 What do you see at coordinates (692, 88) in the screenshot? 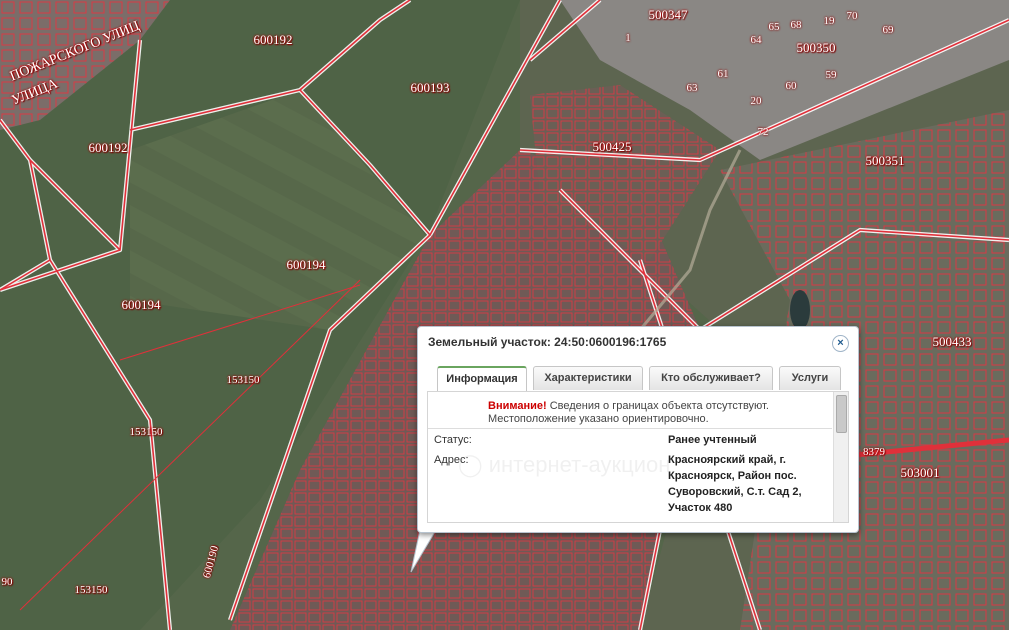
I see `house-number-label: 63` at bounding box center [692, 88].